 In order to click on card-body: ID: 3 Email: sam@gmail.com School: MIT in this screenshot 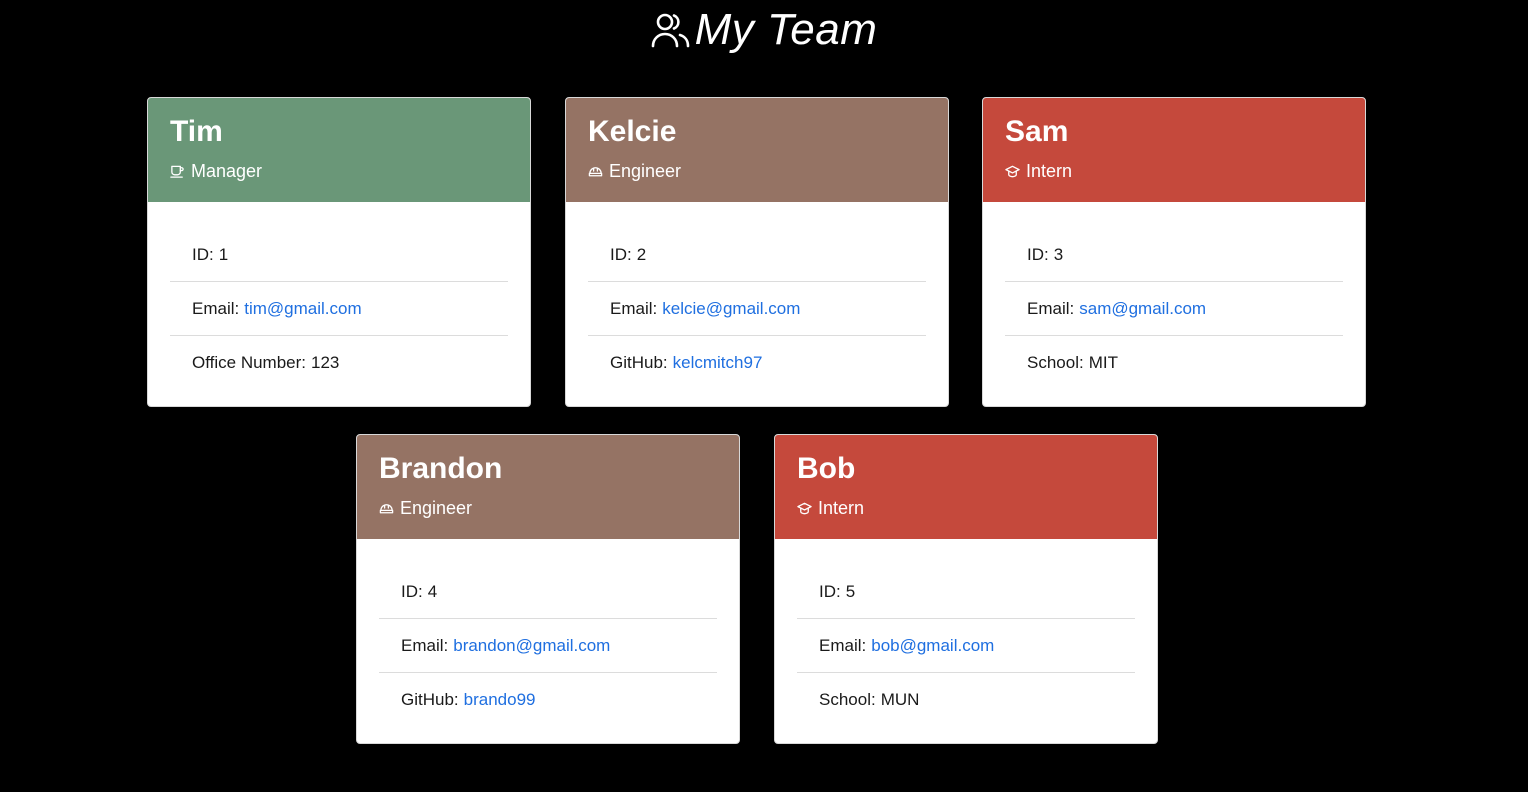, I will do `click(1174, 296)`.